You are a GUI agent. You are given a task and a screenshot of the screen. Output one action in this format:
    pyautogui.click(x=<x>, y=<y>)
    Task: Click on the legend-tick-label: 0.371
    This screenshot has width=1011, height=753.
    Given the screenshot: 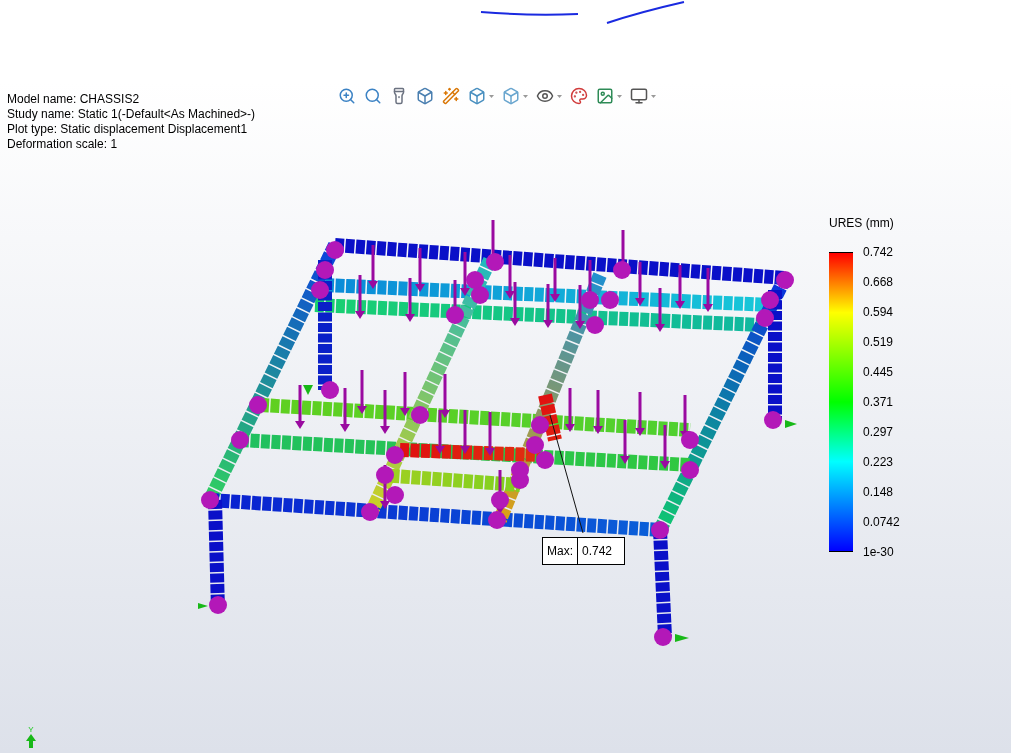 What is the action you would take?
    pyautogui.click(x=879, y=402)
    